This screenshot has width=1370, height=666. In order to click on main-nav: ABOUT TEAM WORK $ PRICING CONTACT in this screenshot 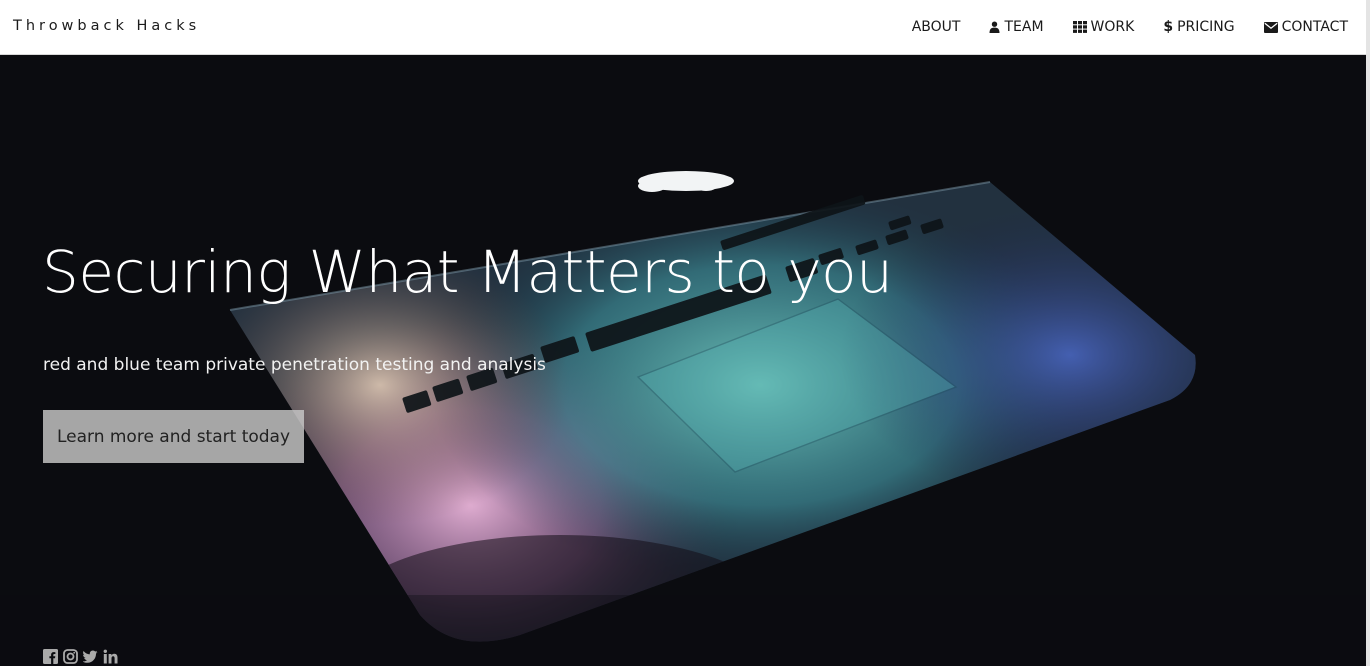, I will do `click(1130, 27)`.